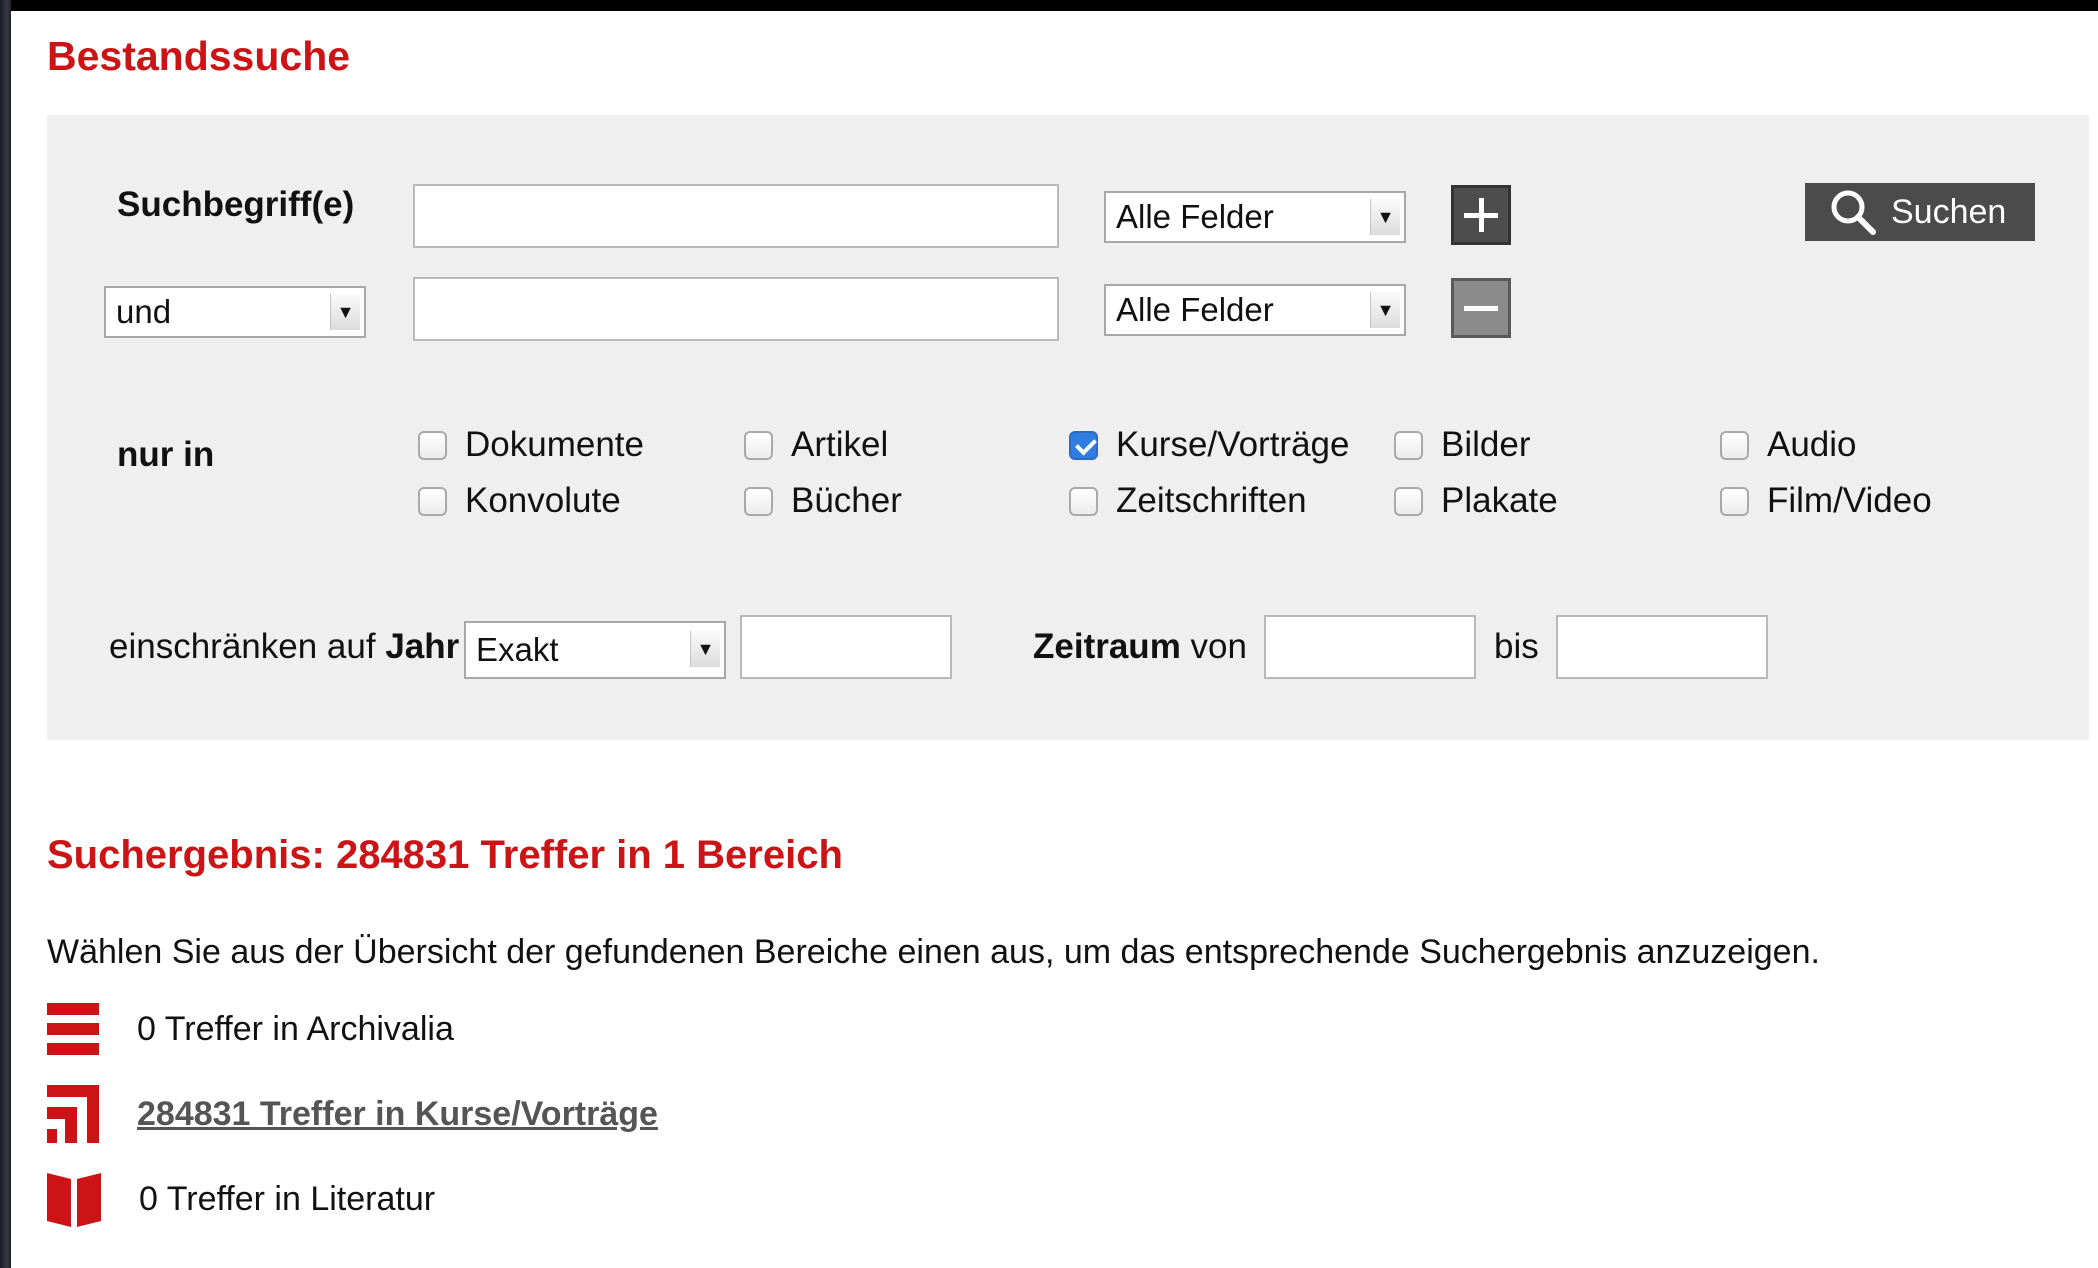  I want to click on category-kurse-vortraege: Kurse/Vorträge, so click(1209, 445).